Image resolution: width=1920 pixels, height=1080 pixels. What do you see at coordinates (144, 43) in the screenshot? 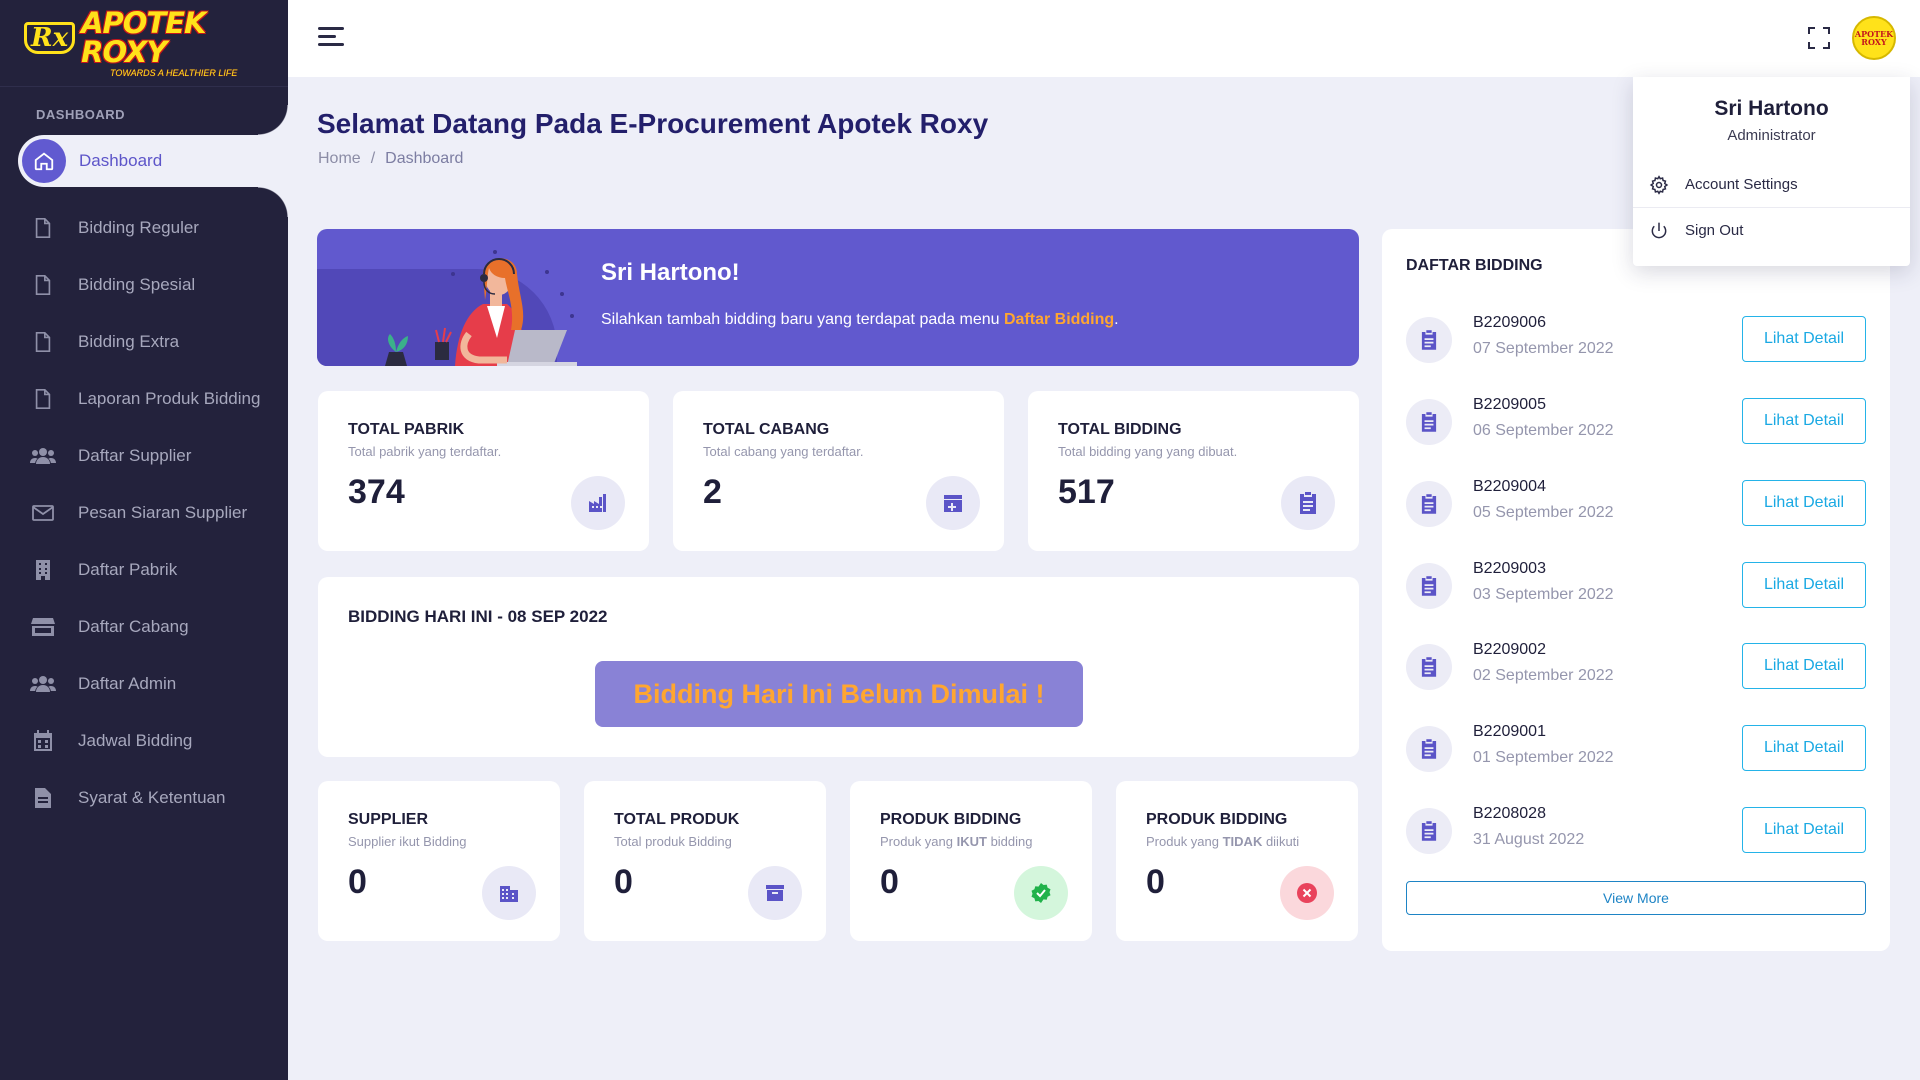
I see `logo: Rx APOTEK ROXY TOWARDS A HEALTHIER LIFE` at bounding box center [144, 43].